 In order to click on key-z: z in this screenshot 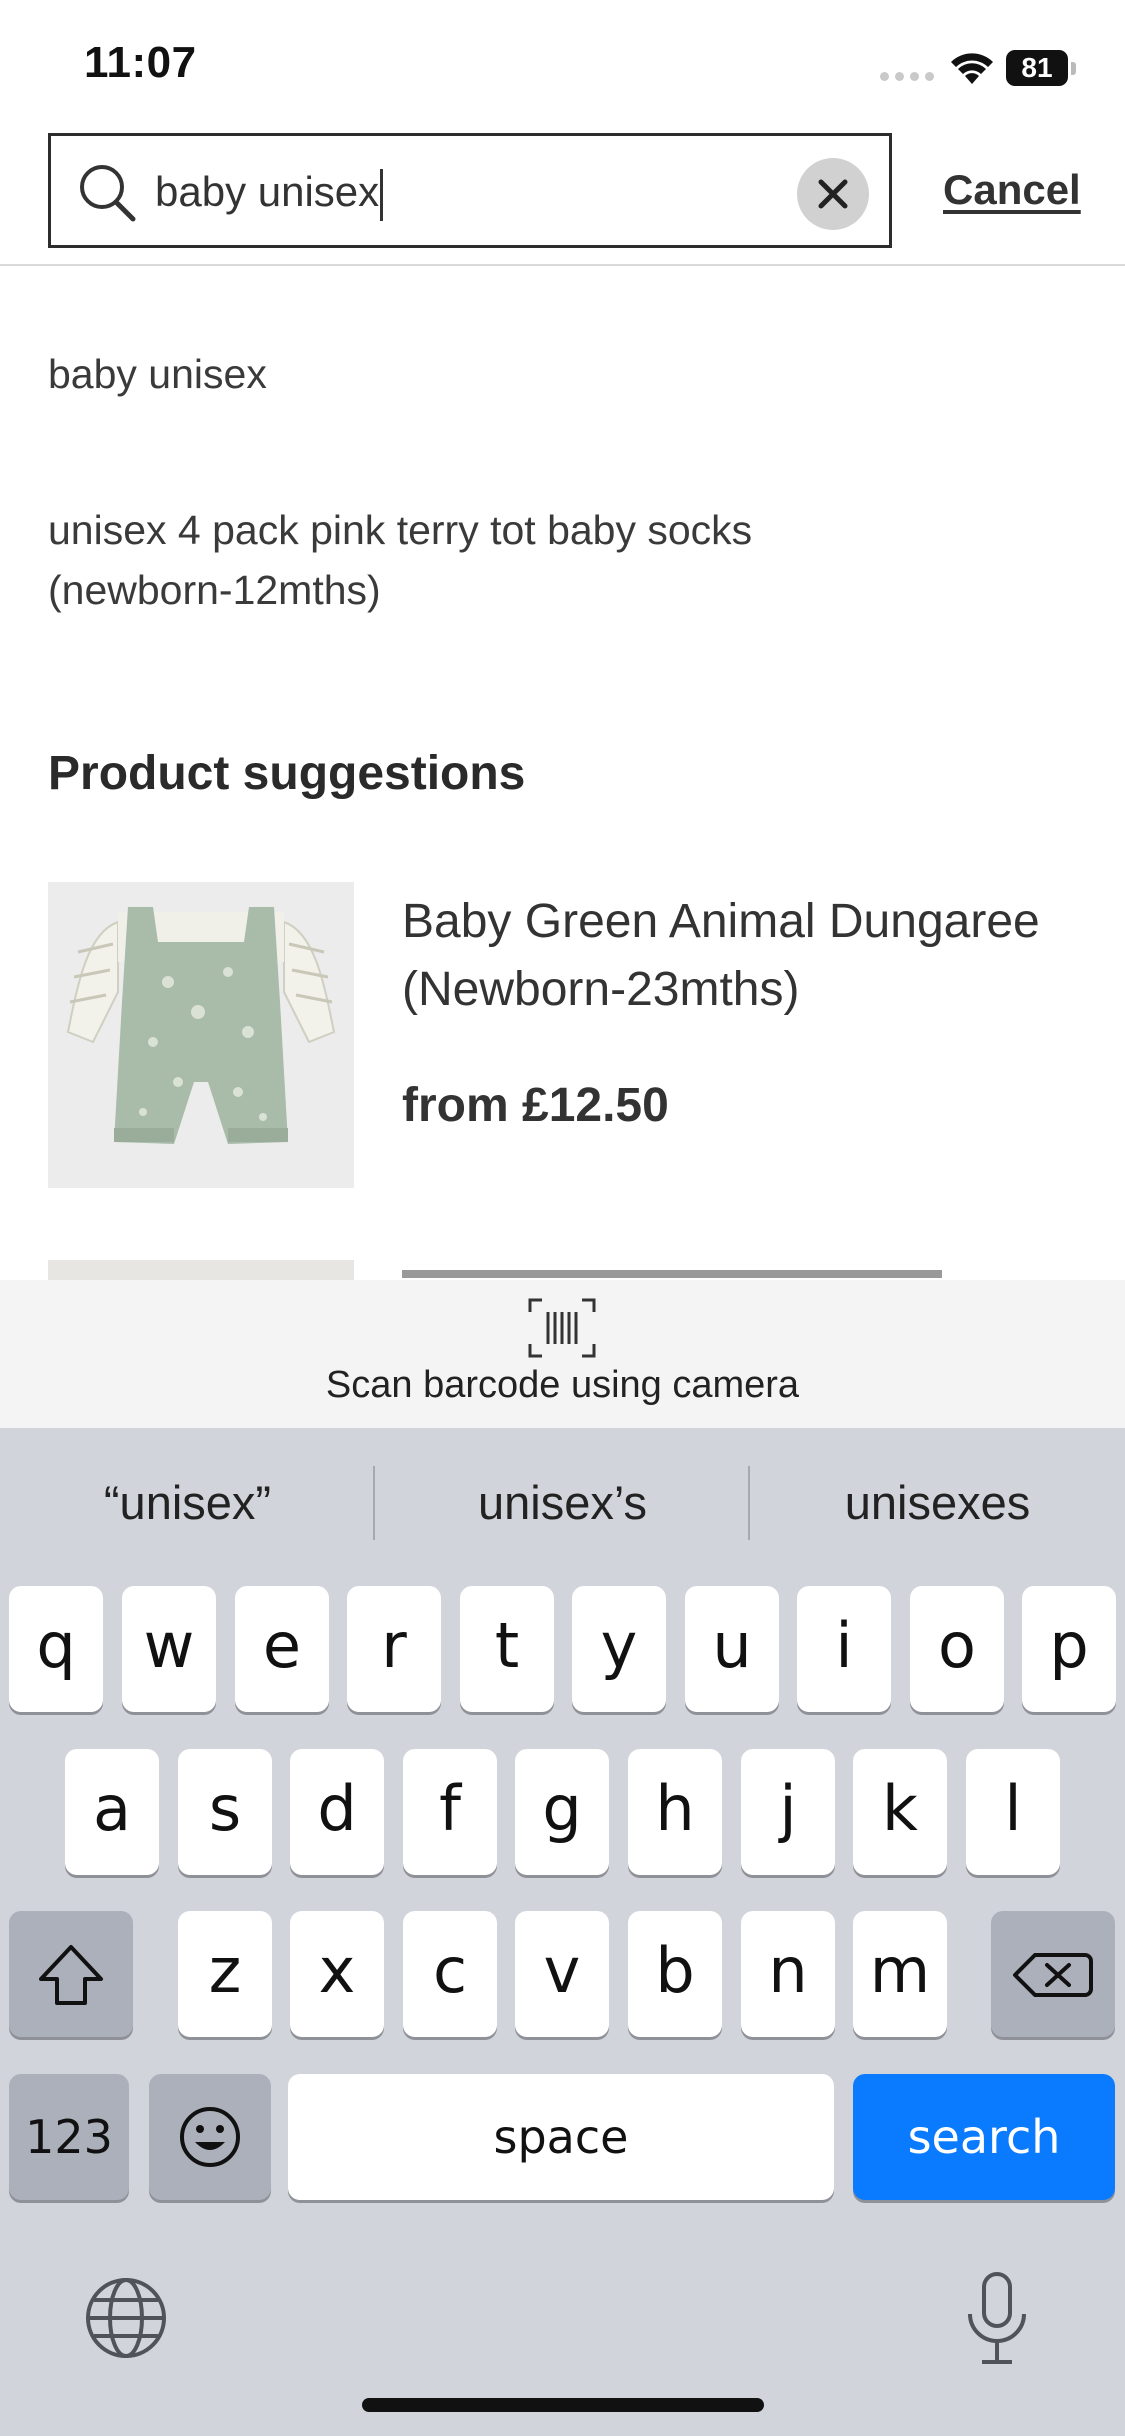, I will do `click(225, 1974)`.